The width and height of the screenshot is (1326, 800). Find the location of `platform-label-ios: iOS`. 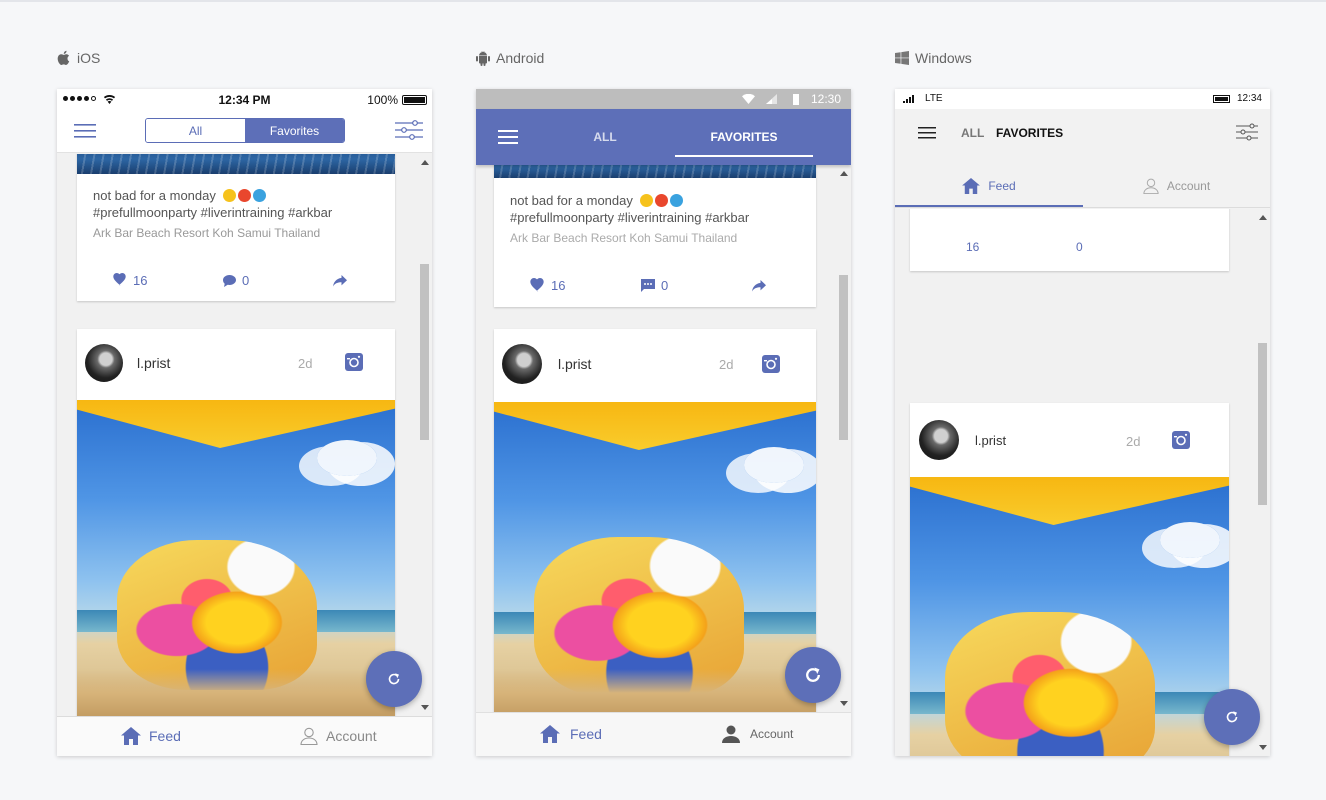

platform-label-ios: iOS is located at coordinates (78, 58).